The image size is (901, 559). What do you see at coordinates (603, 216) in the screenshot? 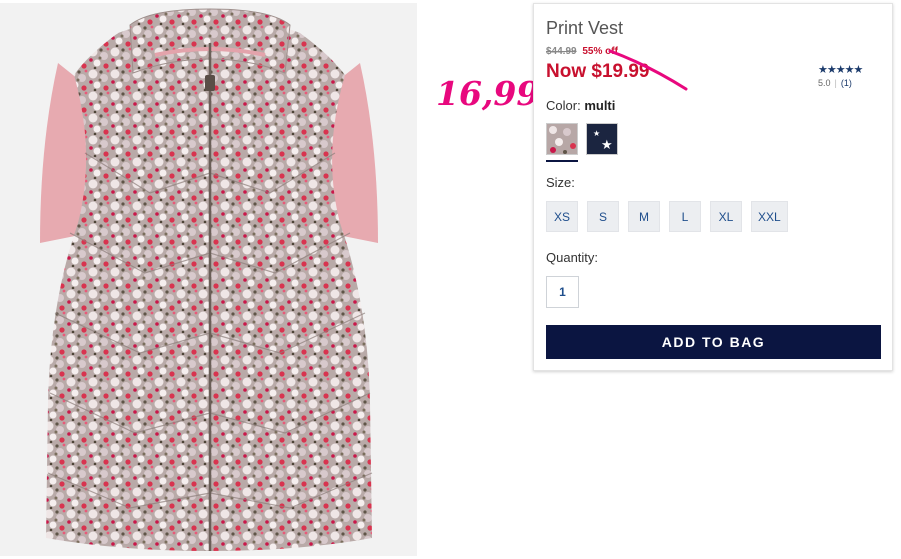
I see `size-button-s: S` at bounding box center [603, 216].